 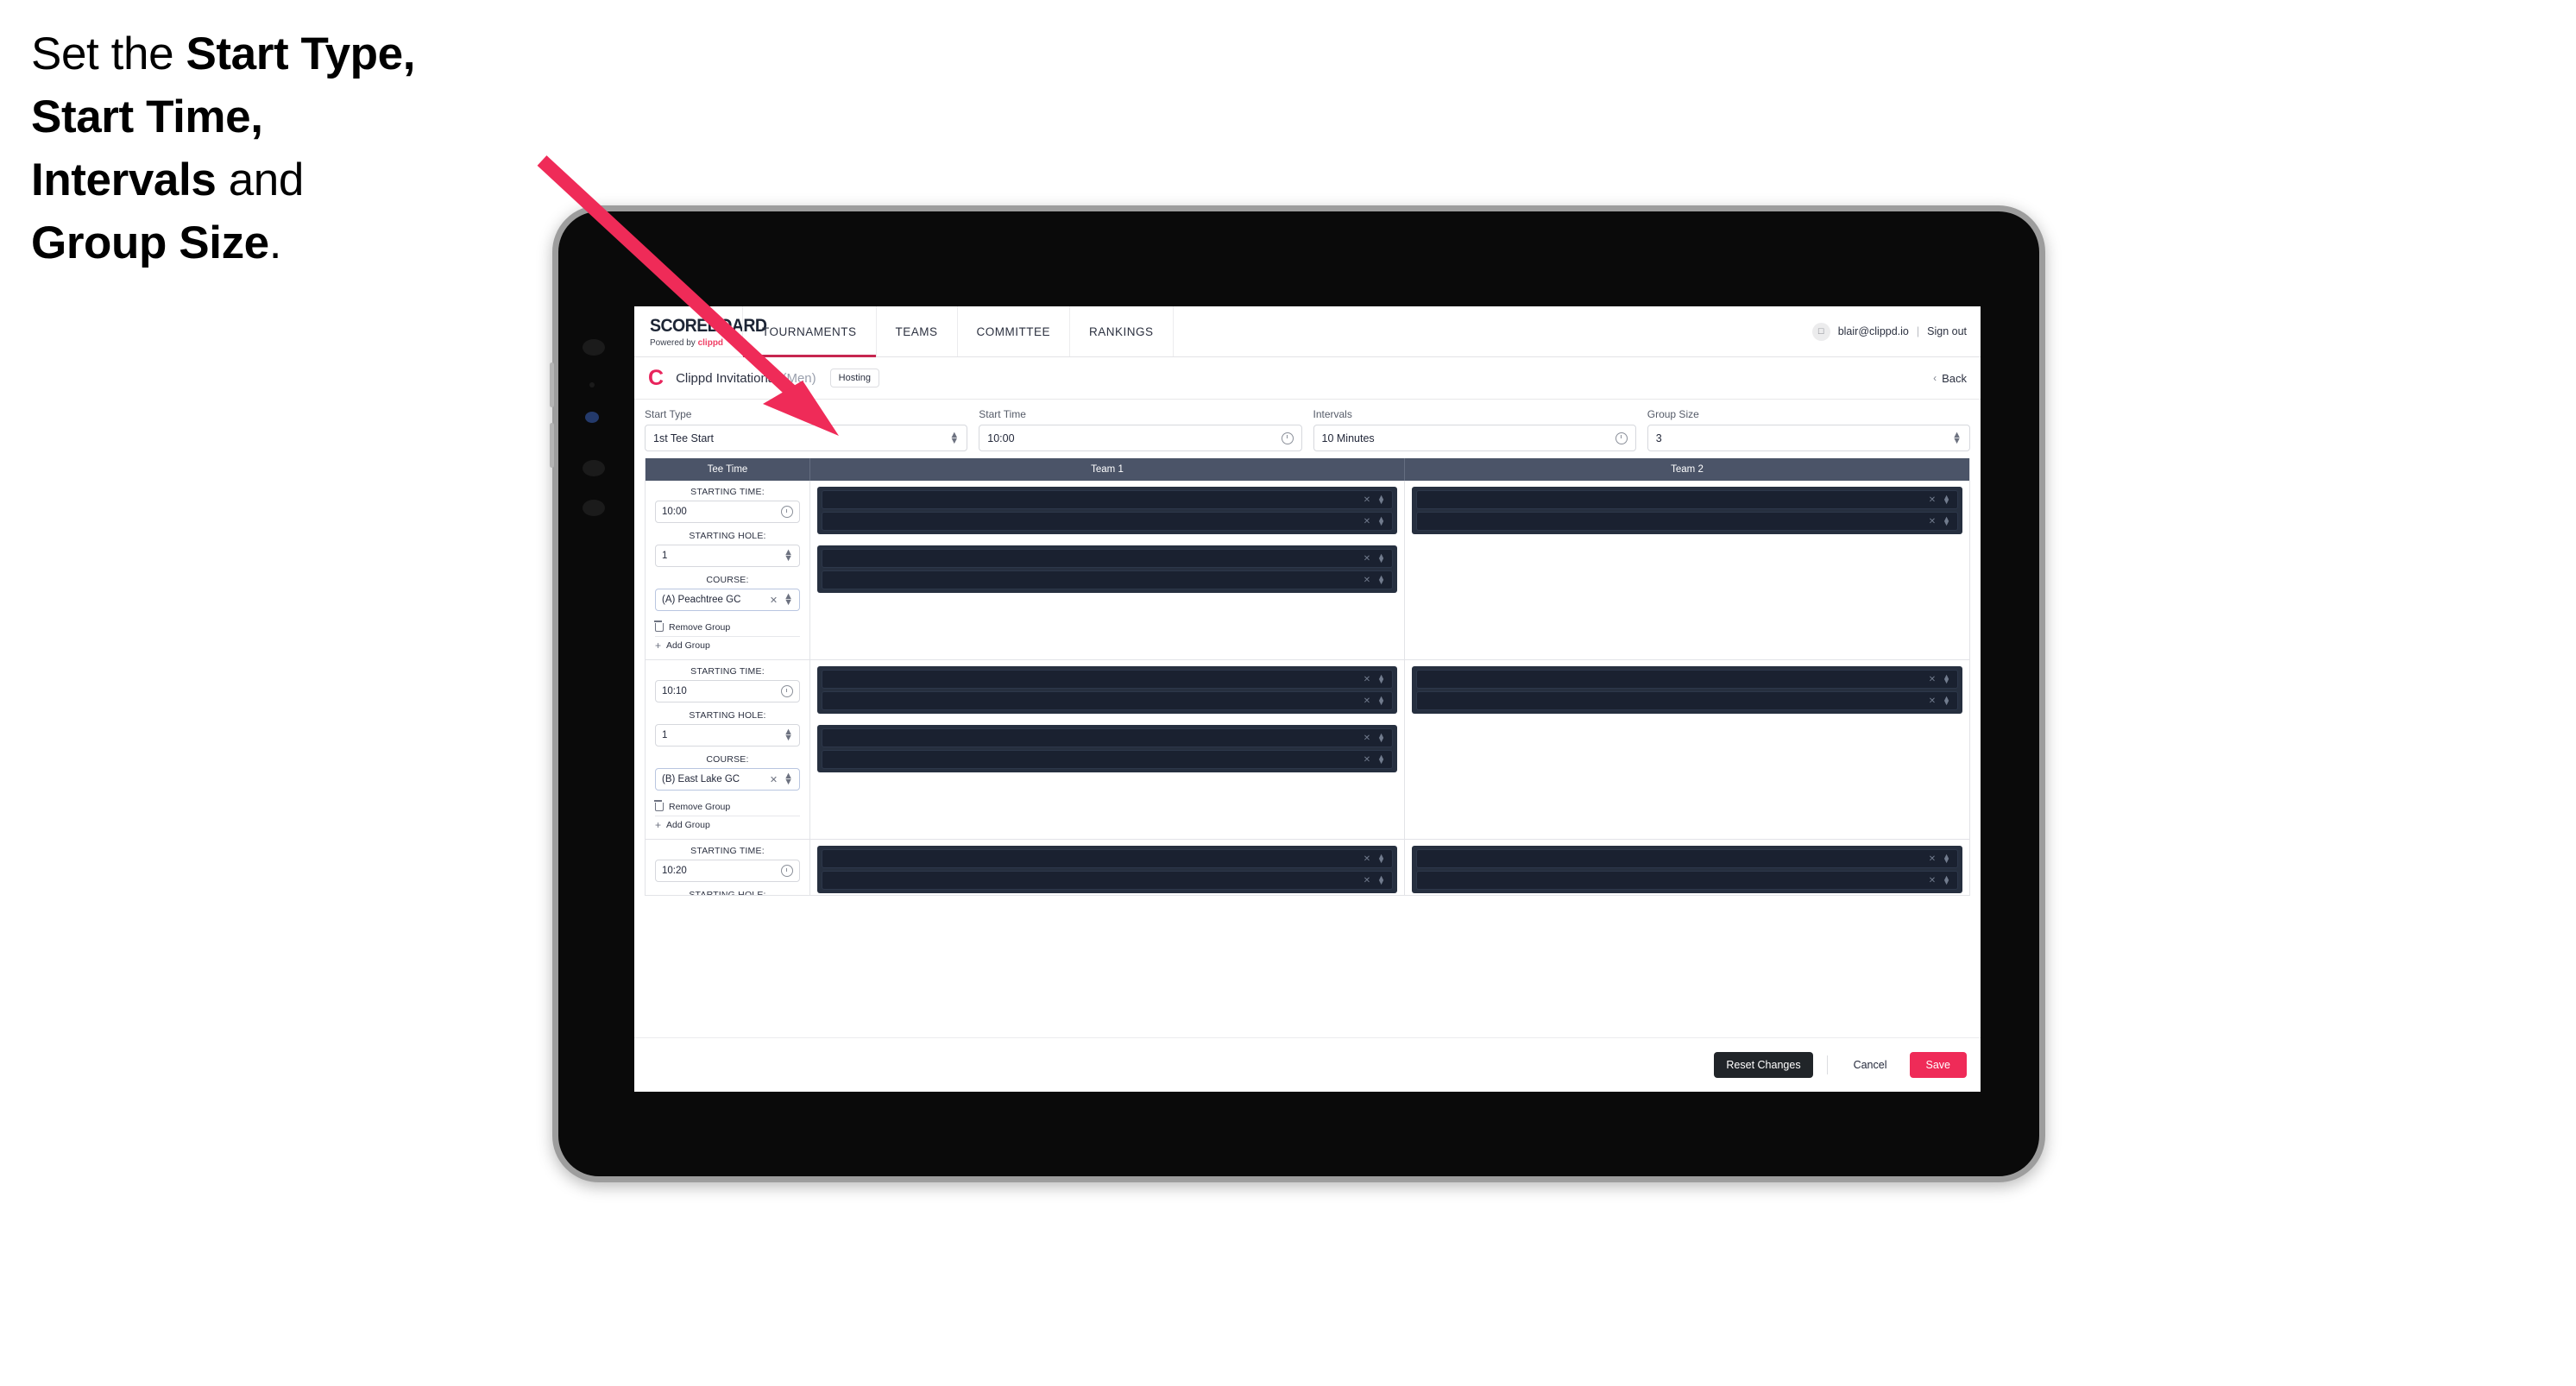 I want to click on field-group-size: Group Size 3 ▲ ▼, so click(x=1808, y=429).